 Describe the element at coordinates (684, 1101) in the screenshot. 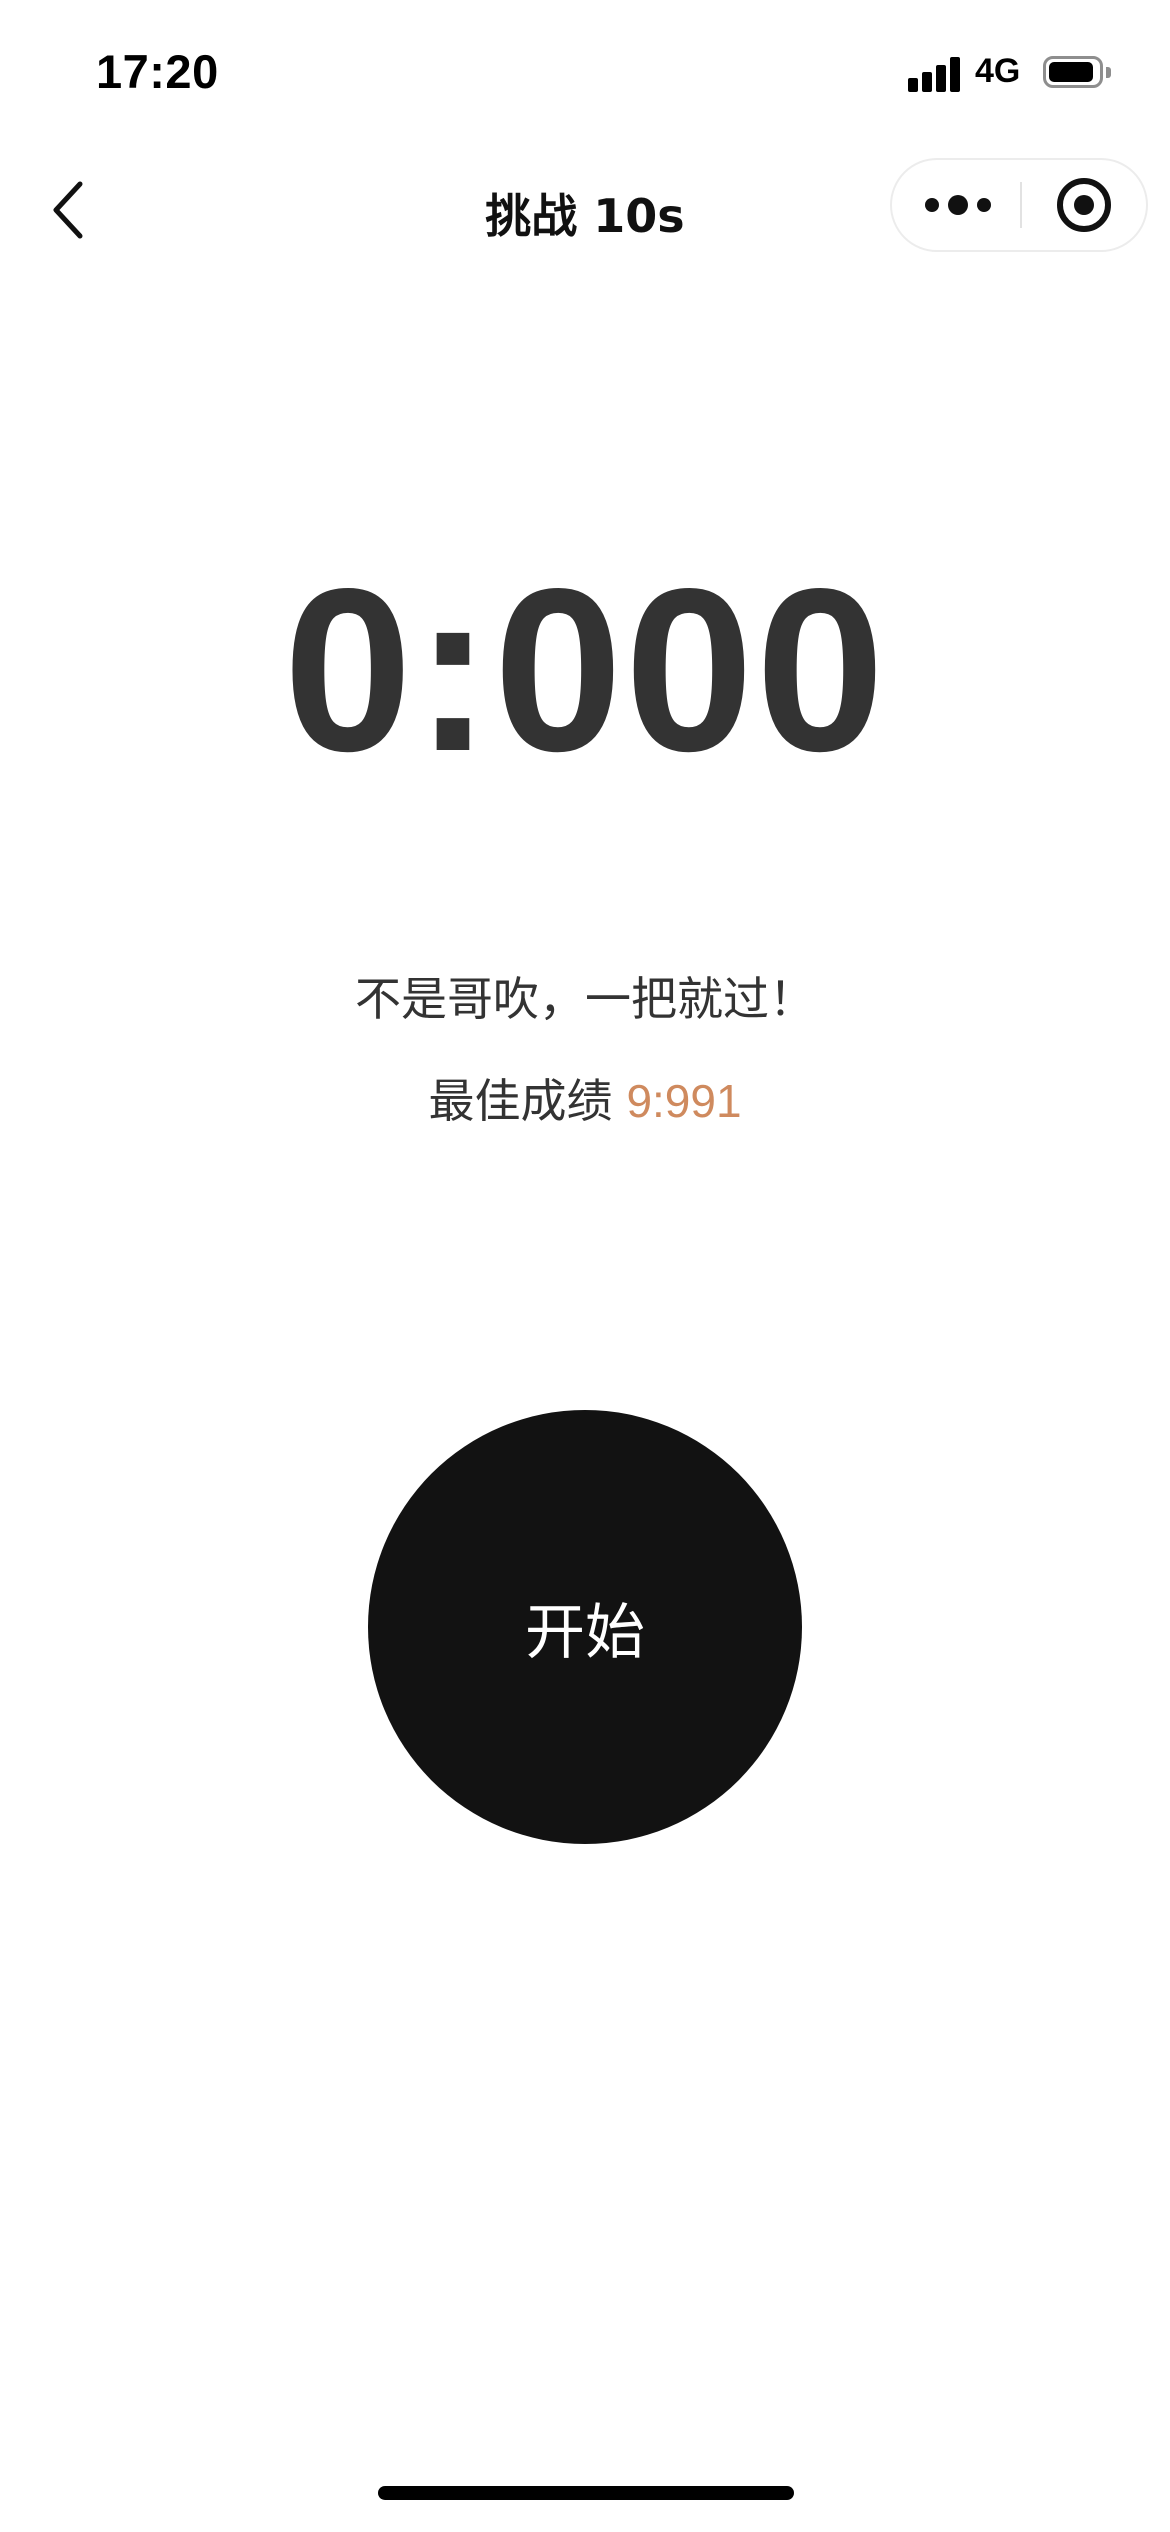

I see `best-score-value: 9:991` at that location.